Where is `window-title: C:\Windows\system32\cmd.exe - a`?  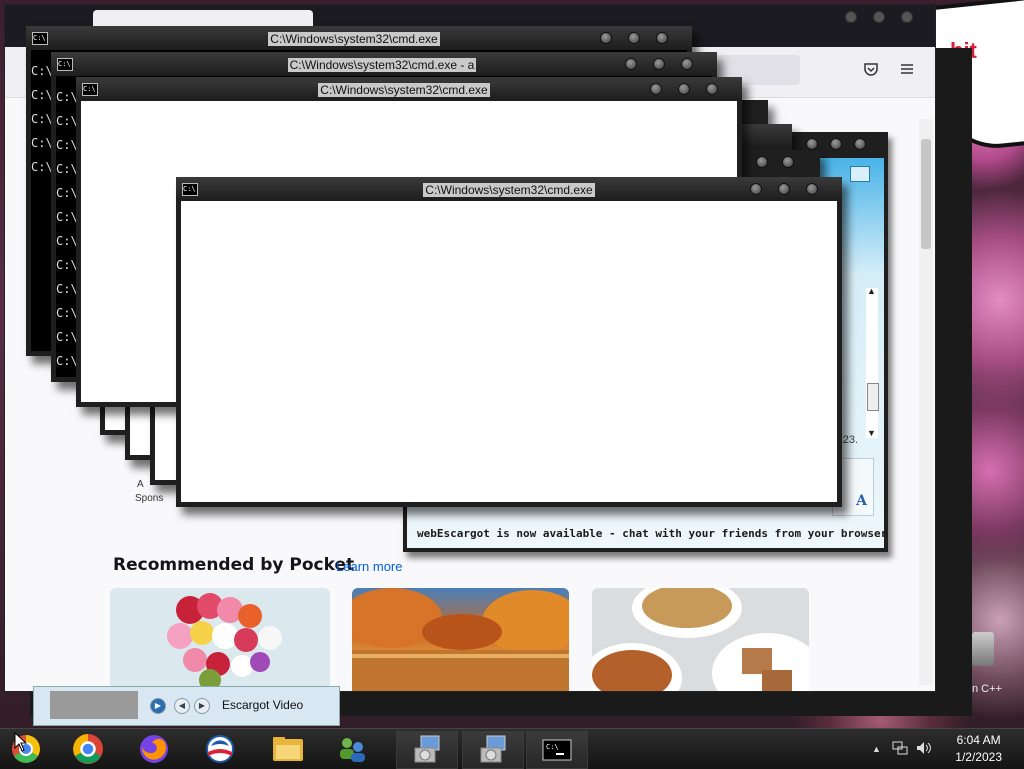 window-title: C:\Windows\system32\cmd.exe - a is located at coordinates (382, 65).